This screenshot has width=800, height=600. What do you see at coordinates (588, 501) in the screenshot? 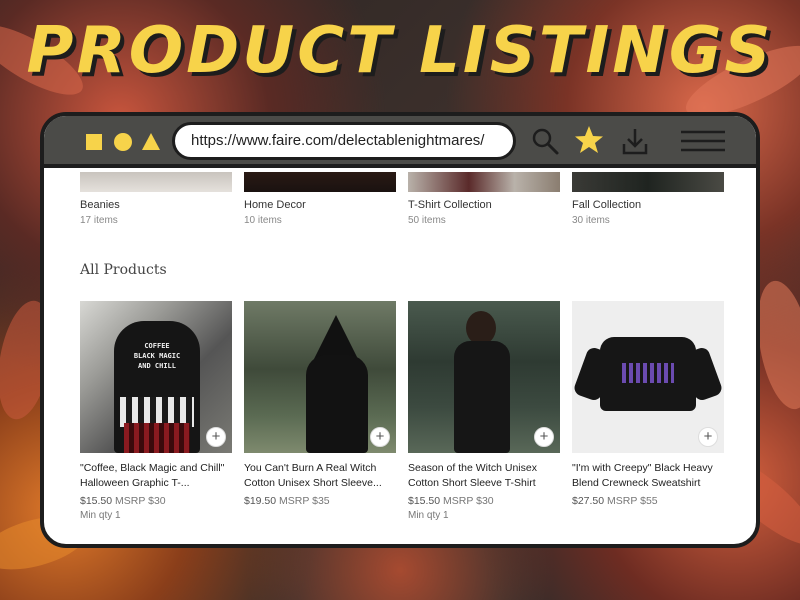
I see `product-price: $27.50` at bounding box center [588, 501].